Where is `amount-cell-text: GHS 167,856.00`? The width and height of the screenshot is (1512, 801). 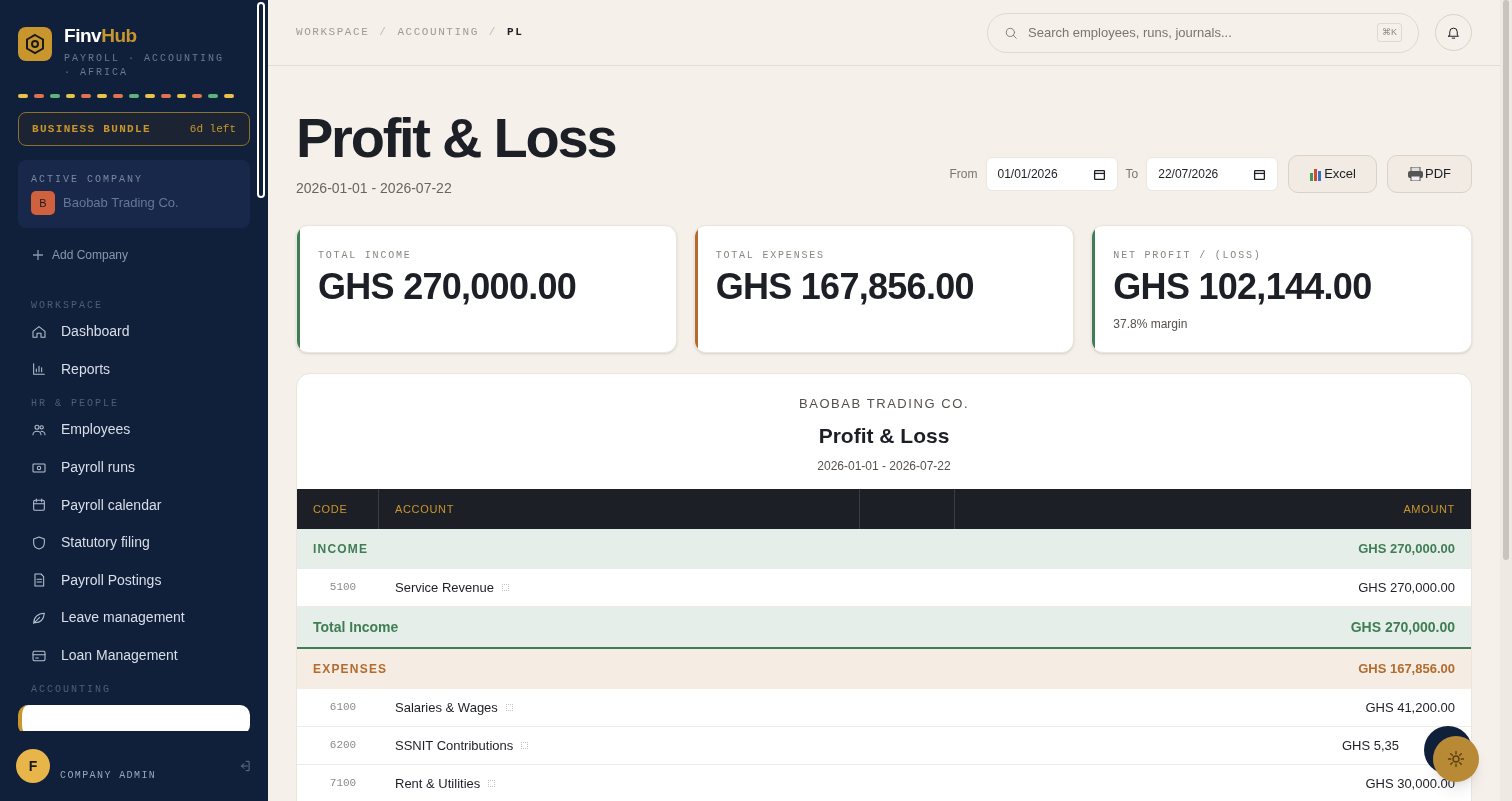
amount-cell-text: GHS 167,856.00 is located at coordinates (1406, 669).